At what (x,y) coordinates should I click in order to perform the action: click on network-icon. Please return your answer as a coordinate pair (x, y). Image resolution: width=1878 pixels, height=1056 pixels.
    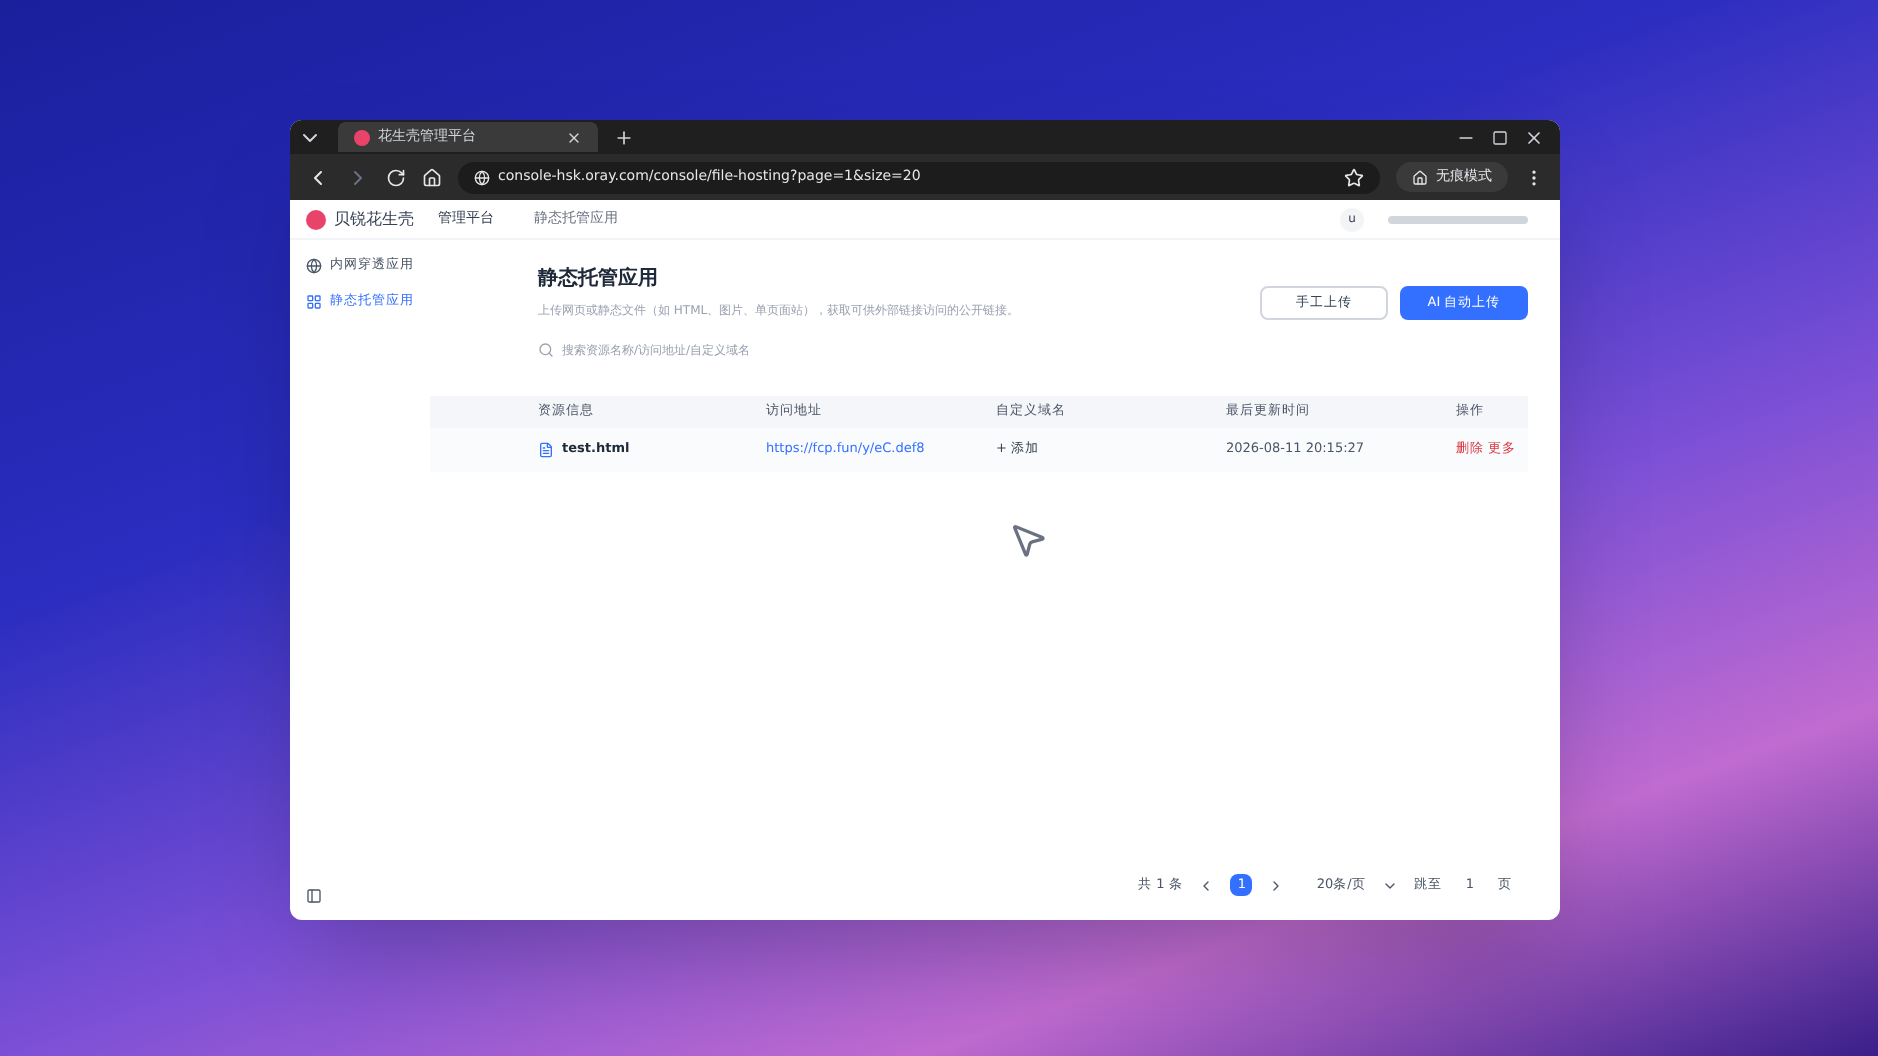
    Looking at the image, I should click on (314, 265).